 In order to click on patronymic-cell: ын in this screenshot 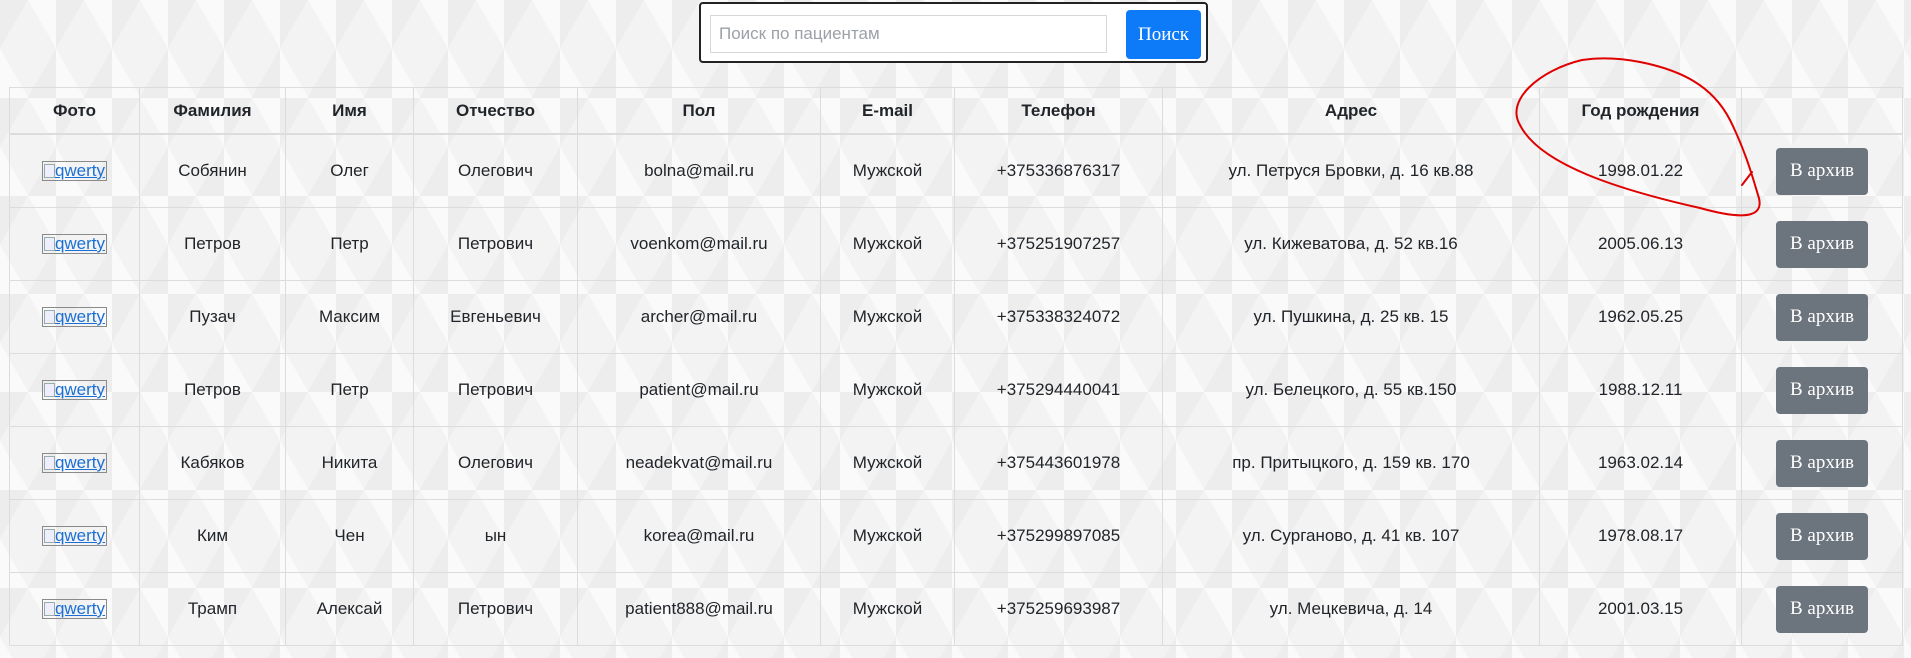, I will do `click(495, 536)`.